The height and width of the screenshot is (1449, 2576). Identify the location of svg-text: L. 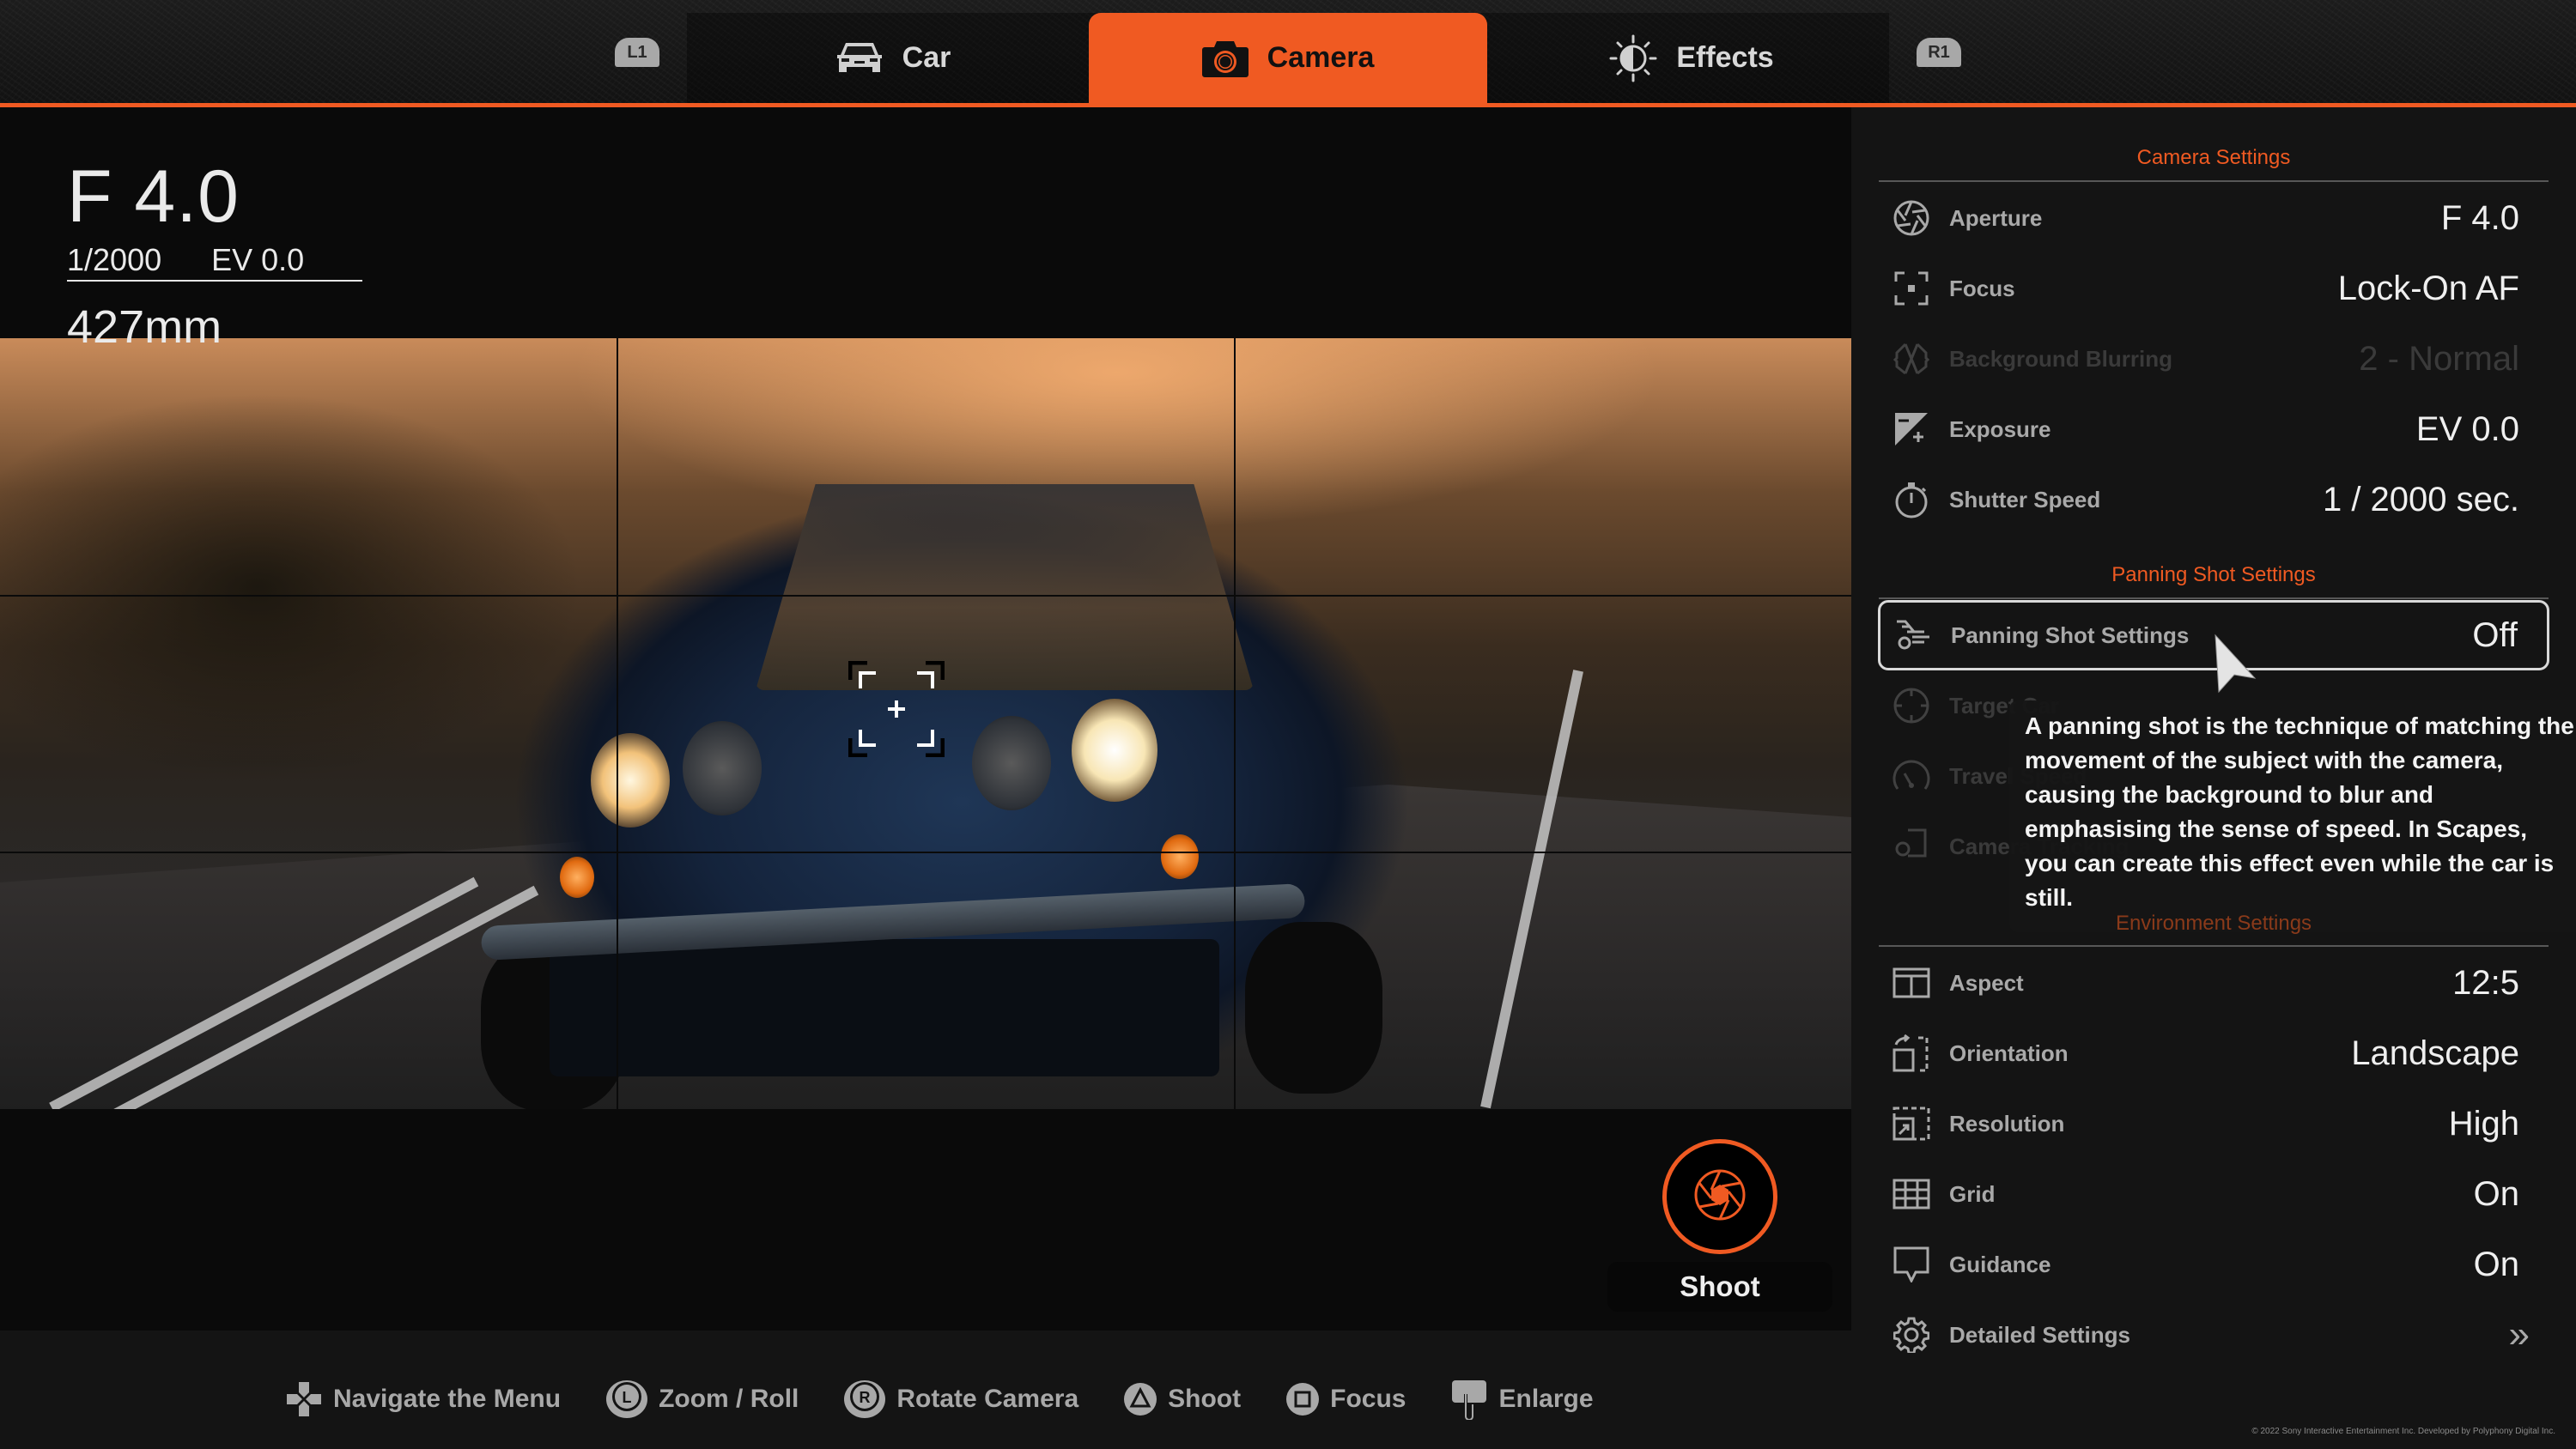
(627, 1397).